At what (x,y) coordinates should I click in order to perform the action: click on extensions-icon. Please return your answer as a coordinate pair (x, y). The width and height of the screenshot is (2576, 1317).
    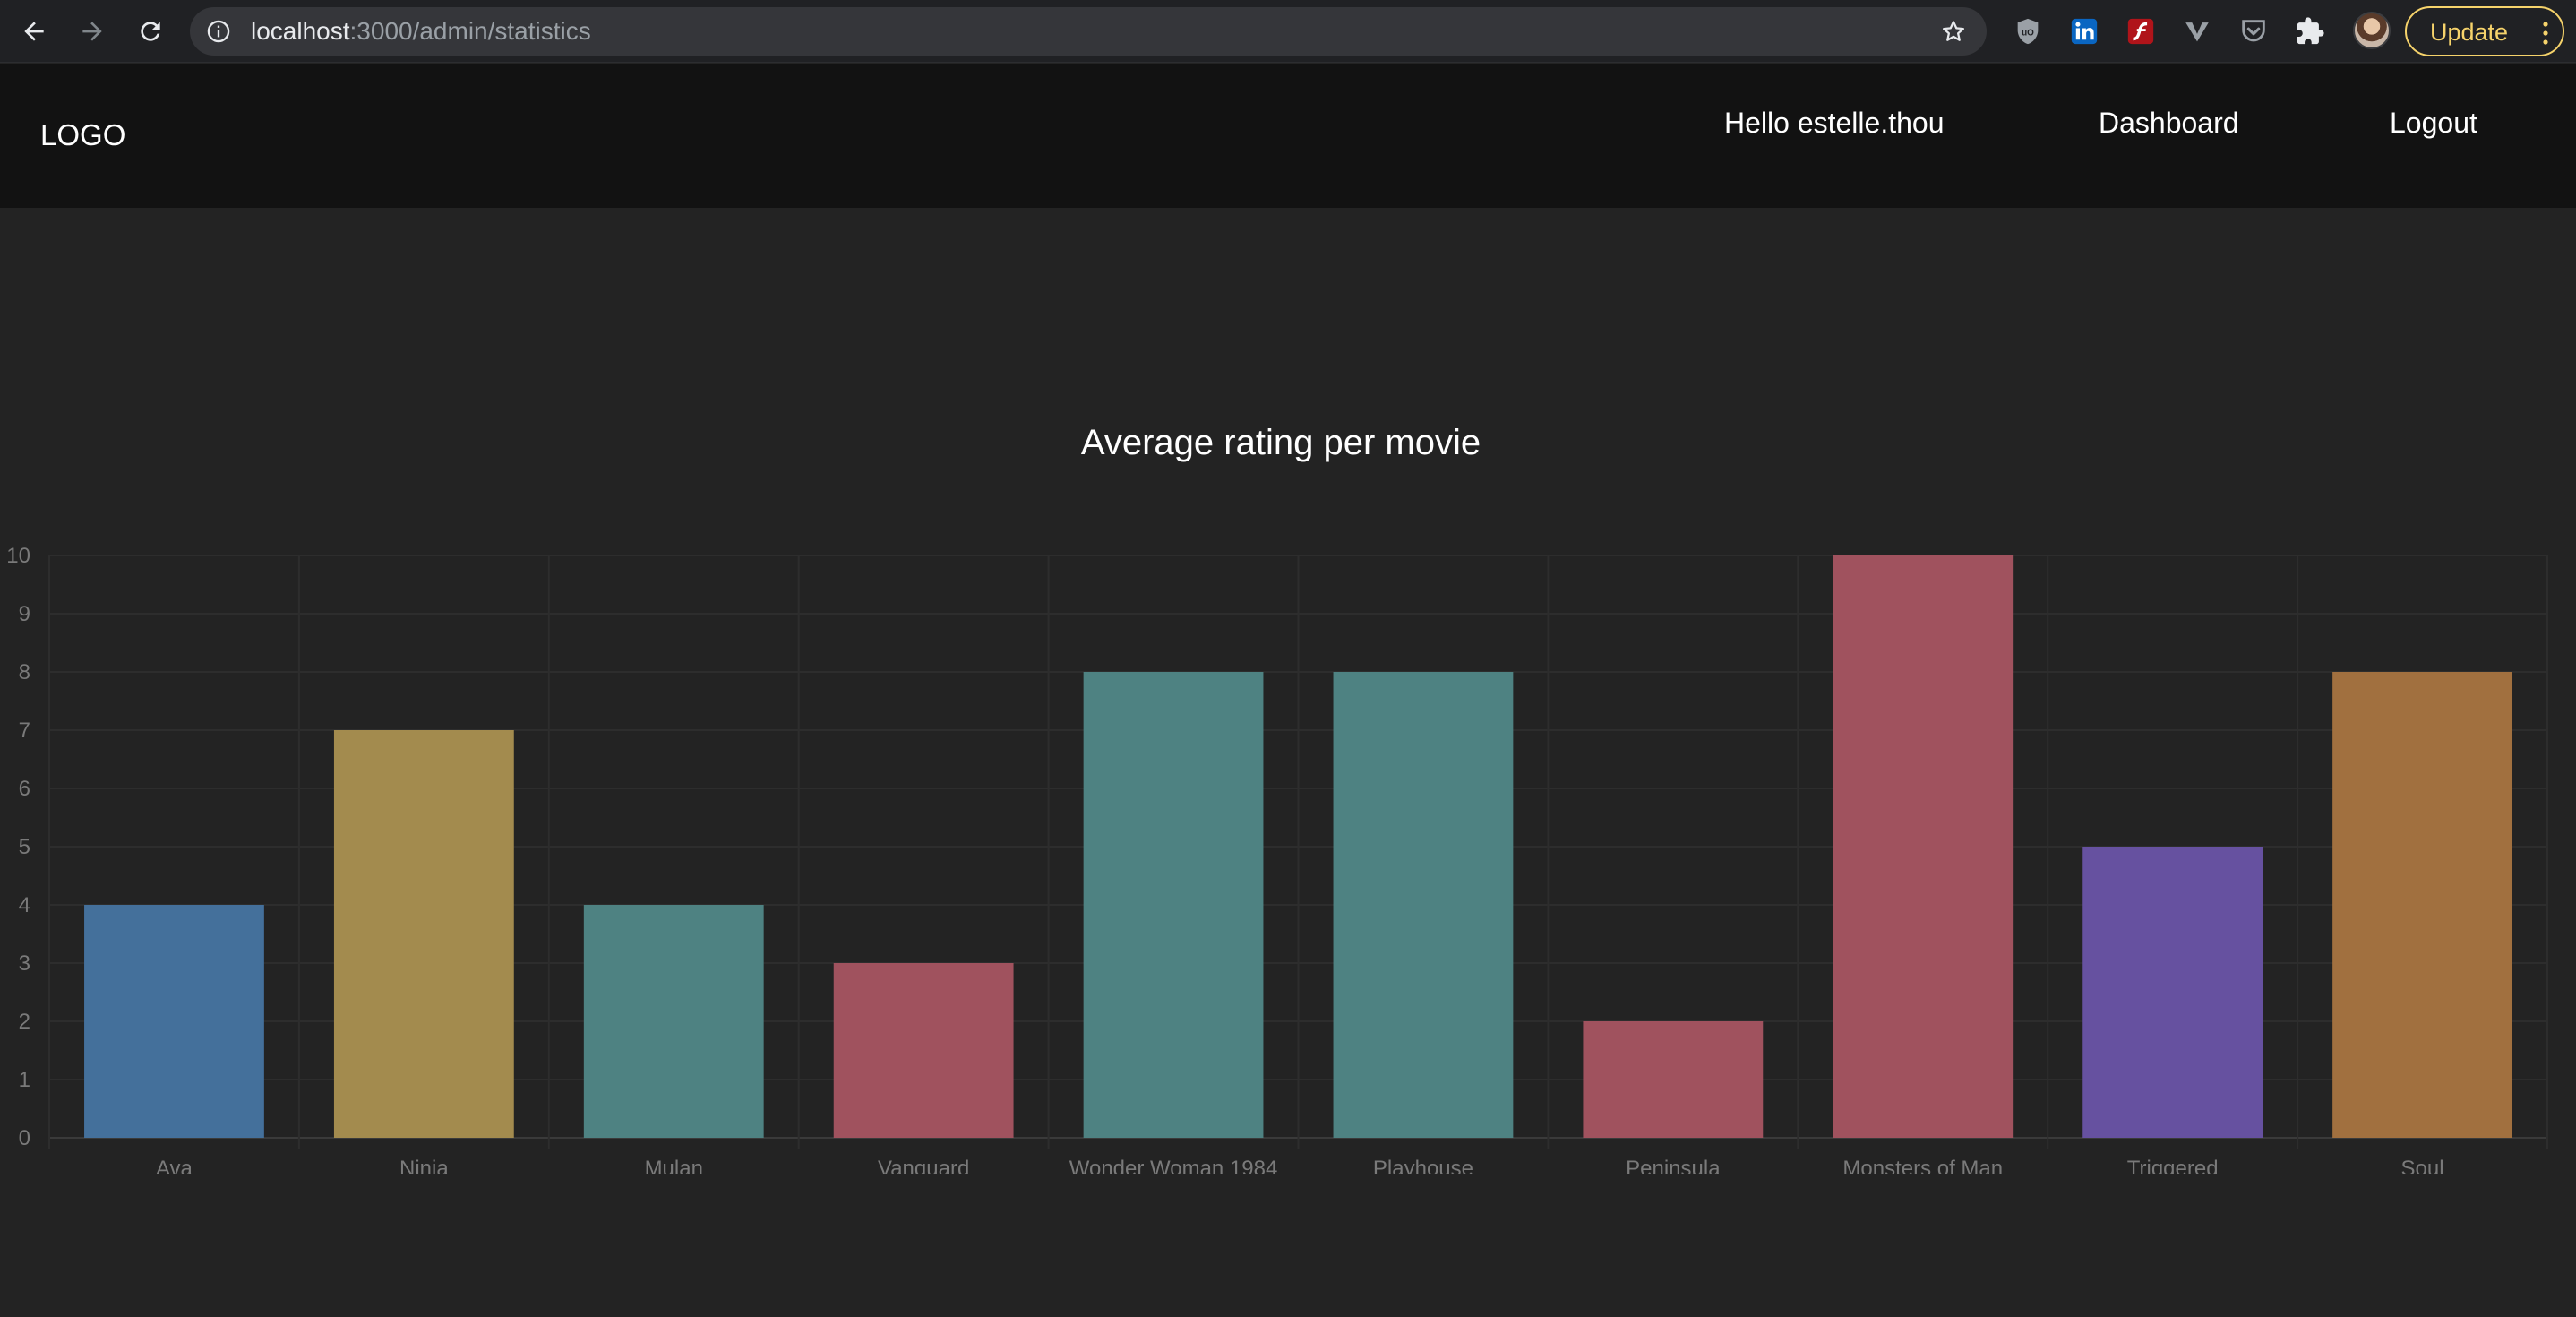
    Looking at the image, I should click on (2310, 31).